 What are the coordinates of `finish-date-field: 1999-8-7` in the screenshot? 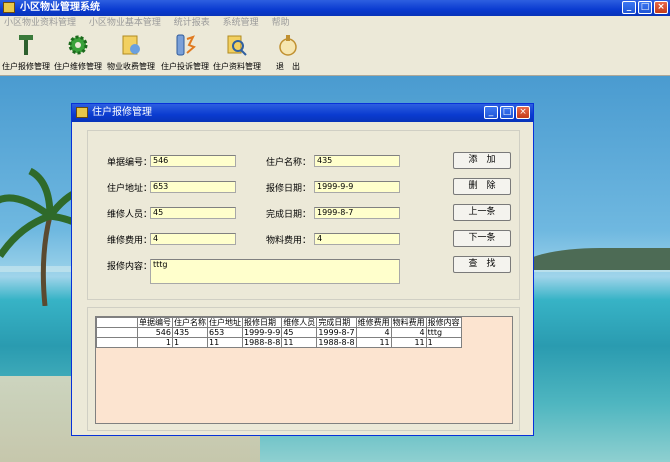 It's located at (357, 213).